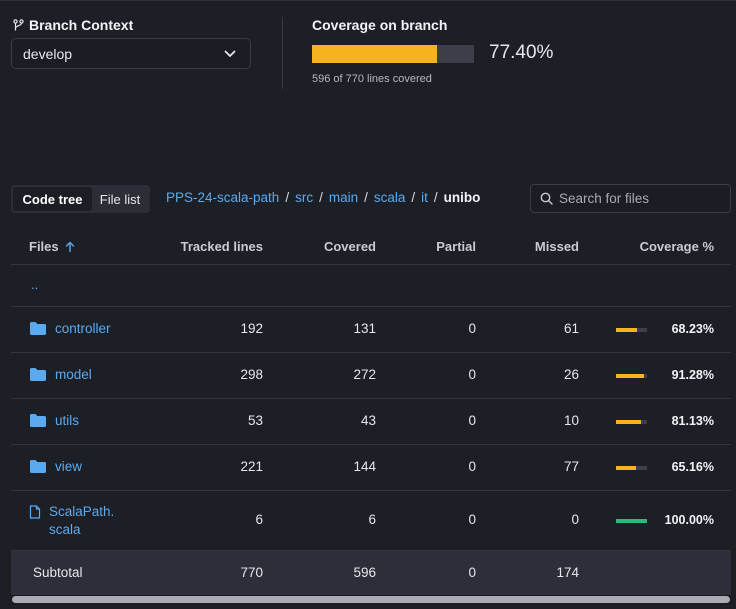  I want to click on row-missed: 77, so click(571, 466).